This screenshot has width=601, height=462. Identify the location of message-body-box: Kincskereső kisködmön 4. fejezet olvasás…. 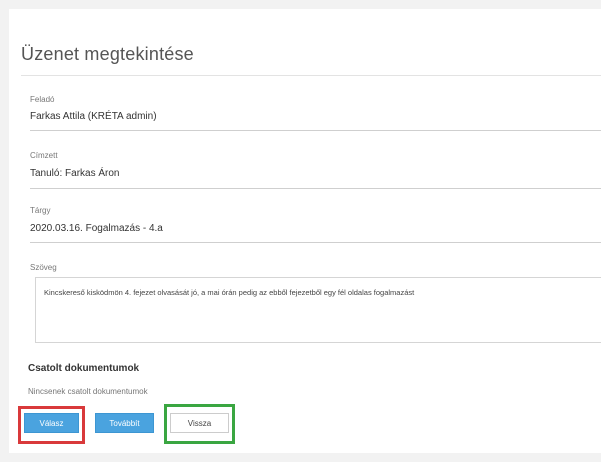
(318, 310).